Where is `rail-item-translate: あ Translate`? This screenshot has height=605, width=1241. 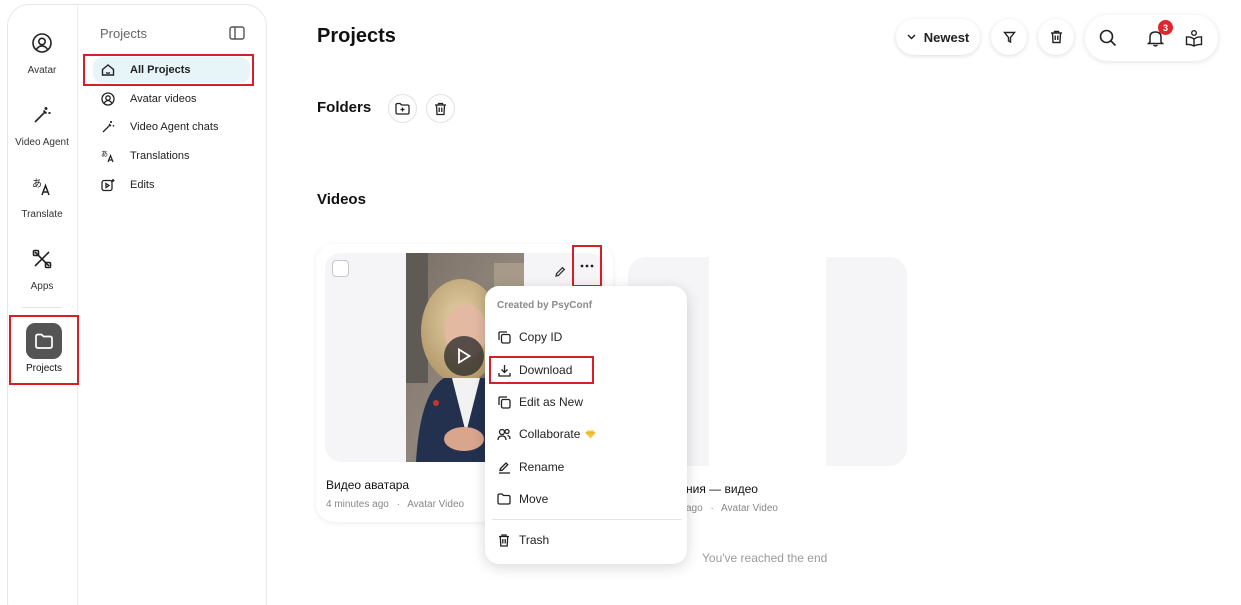
rail-item-translate: あ Translate is located at coordinates (42, 197).